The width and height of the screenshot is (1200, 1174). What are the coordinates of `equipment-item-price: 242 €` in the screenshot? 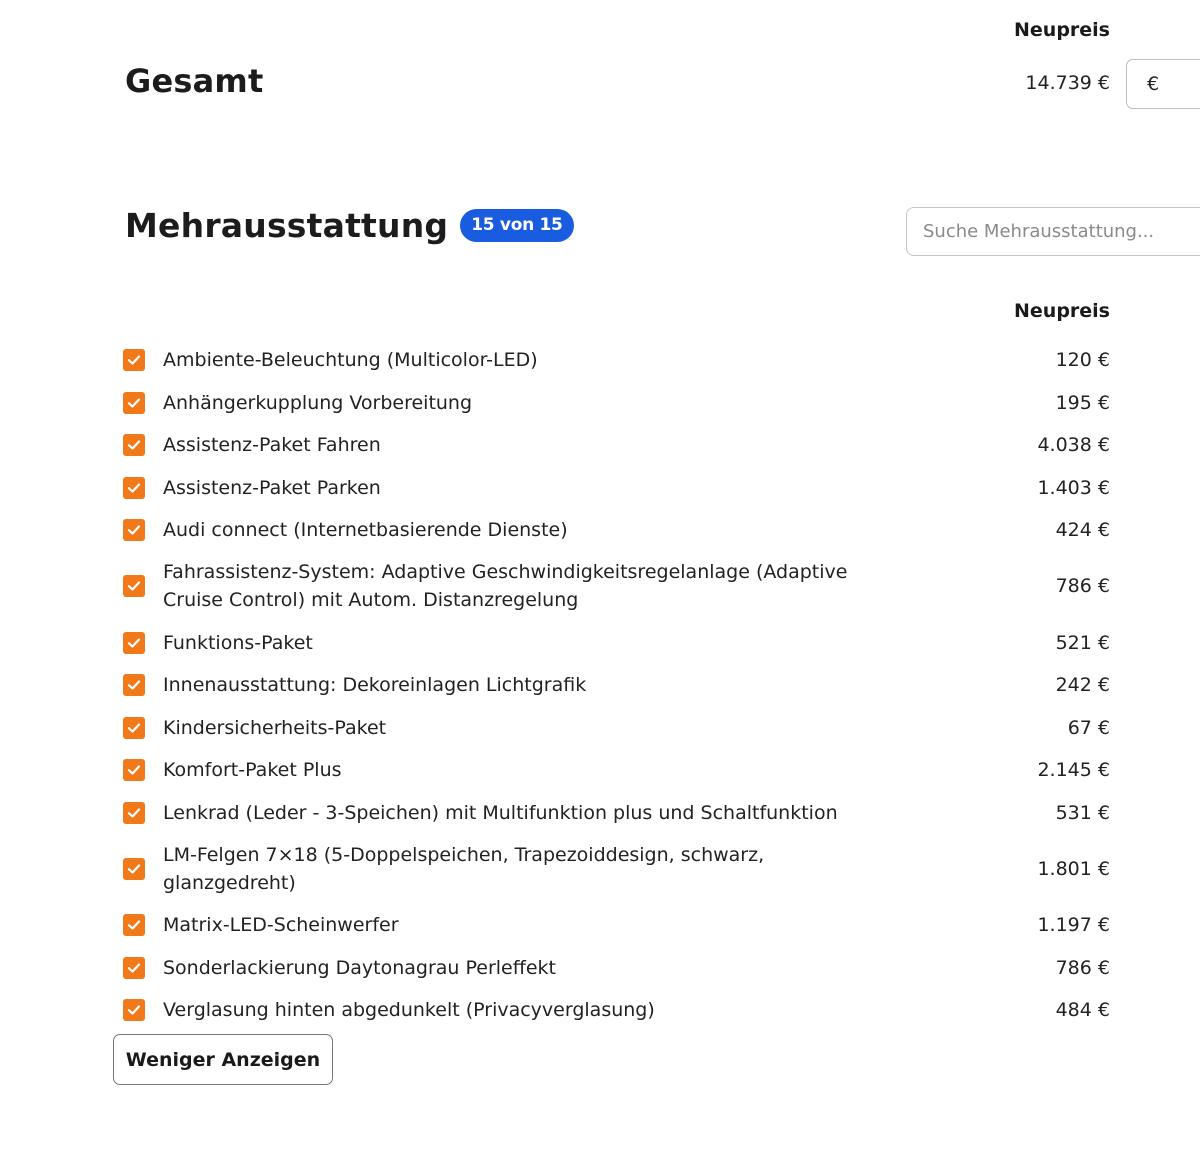 It's located at (1082, 685).